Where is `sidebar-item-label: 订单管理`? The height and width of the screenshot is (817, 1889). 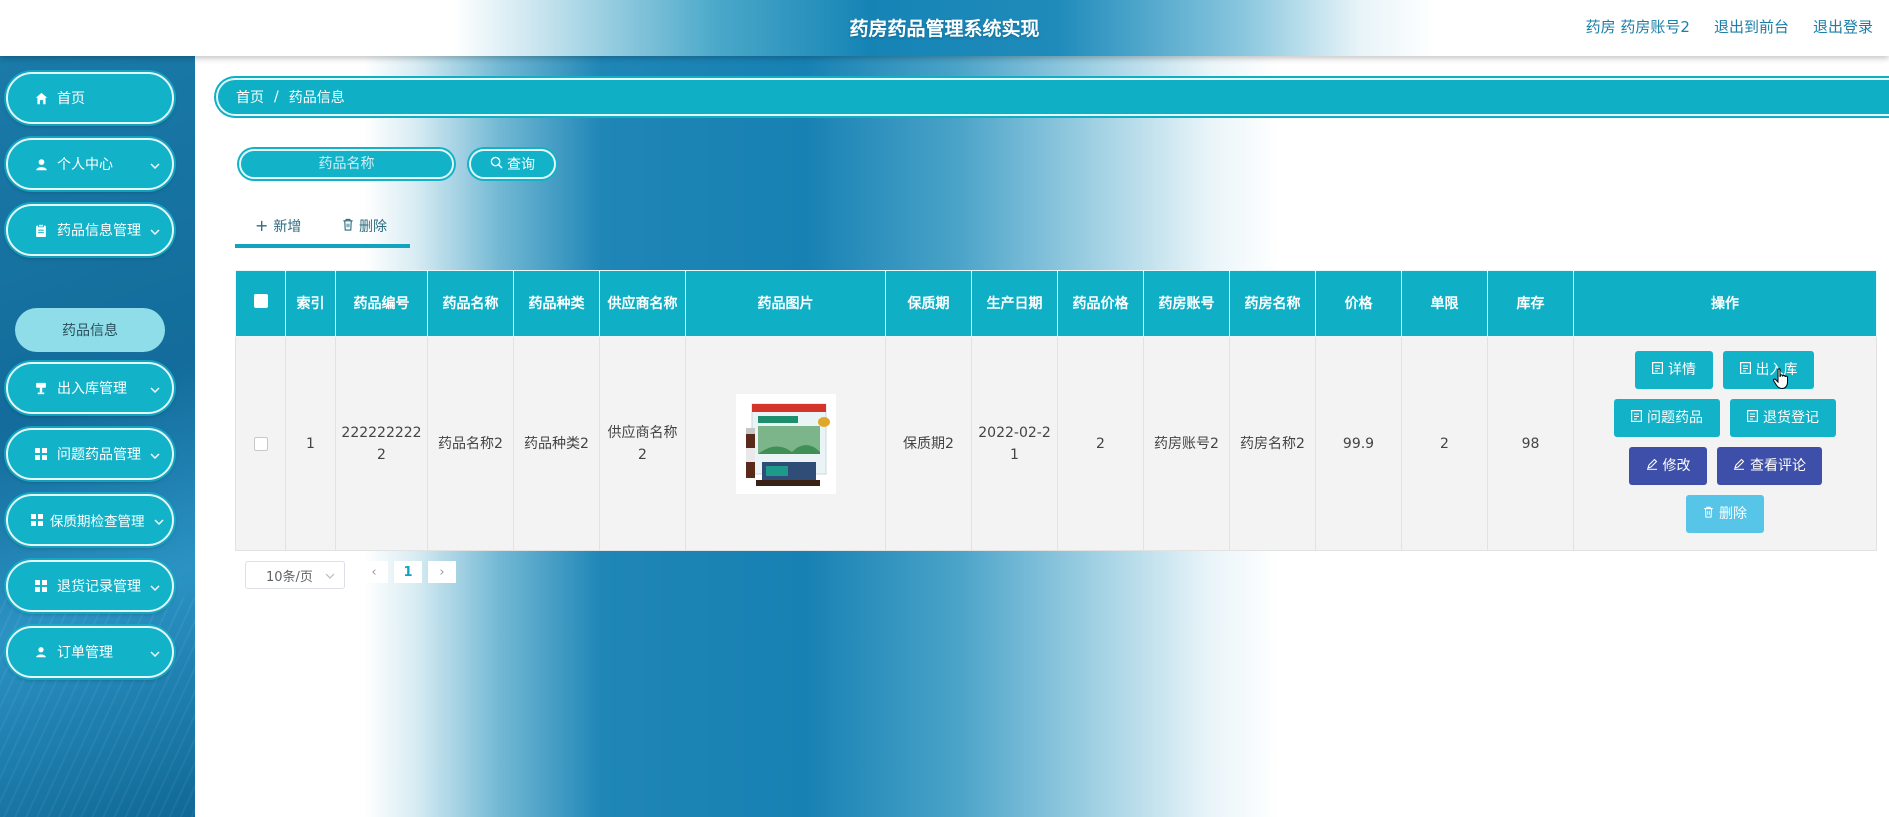 sidebar-item-label: 订单管理 is located at coordinates (85, 653).